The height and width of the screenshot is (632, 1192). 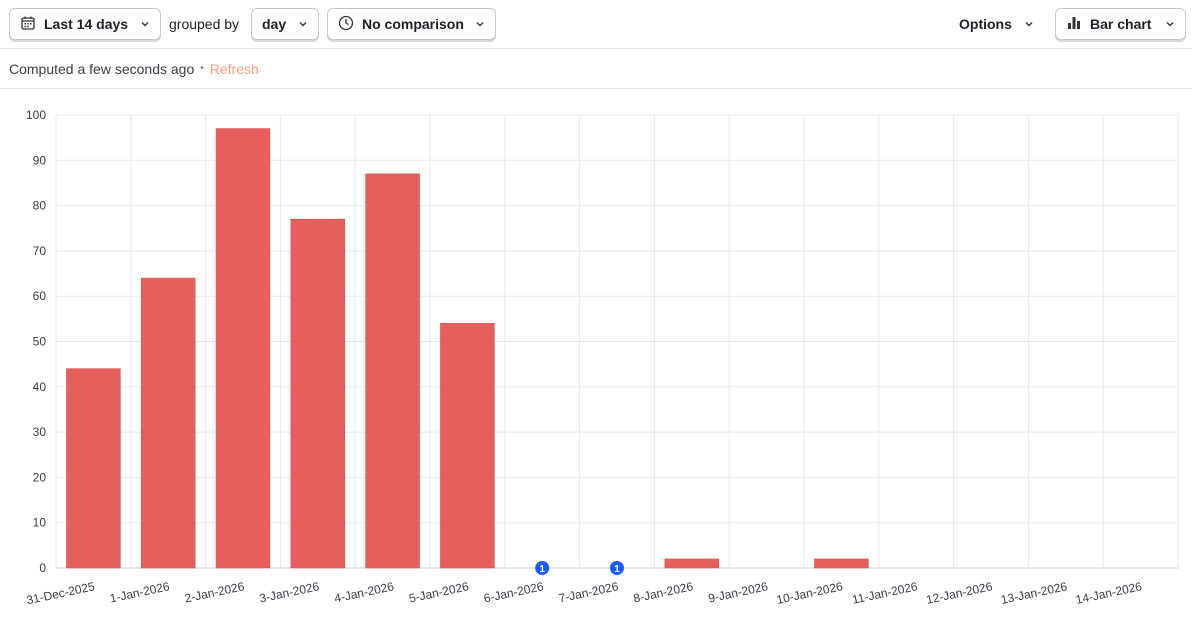 I want to click on y-tick-label: 70, so click(x=40, y=251).